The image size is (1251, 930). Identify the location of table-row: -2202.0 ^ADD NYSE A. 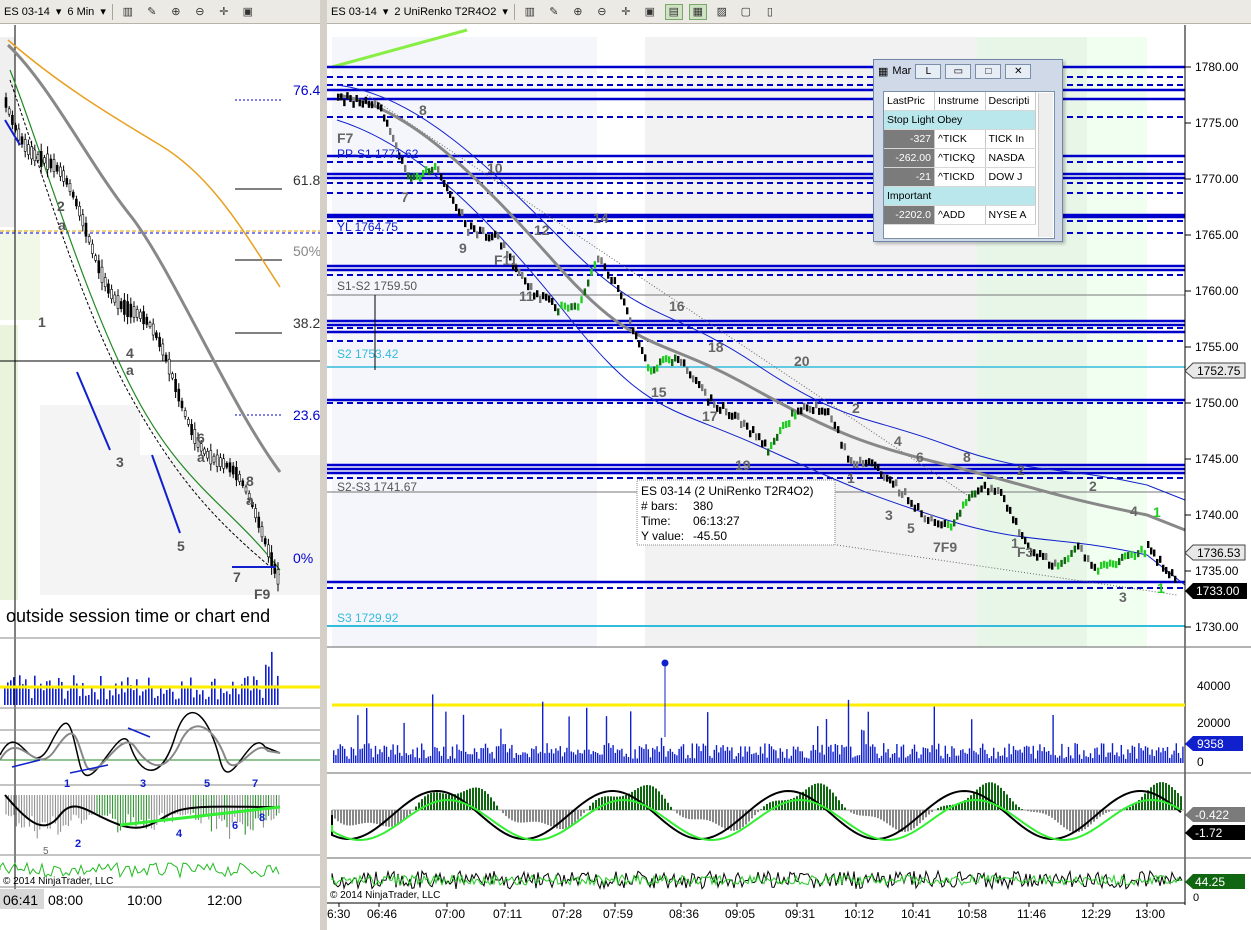
(960, 215).